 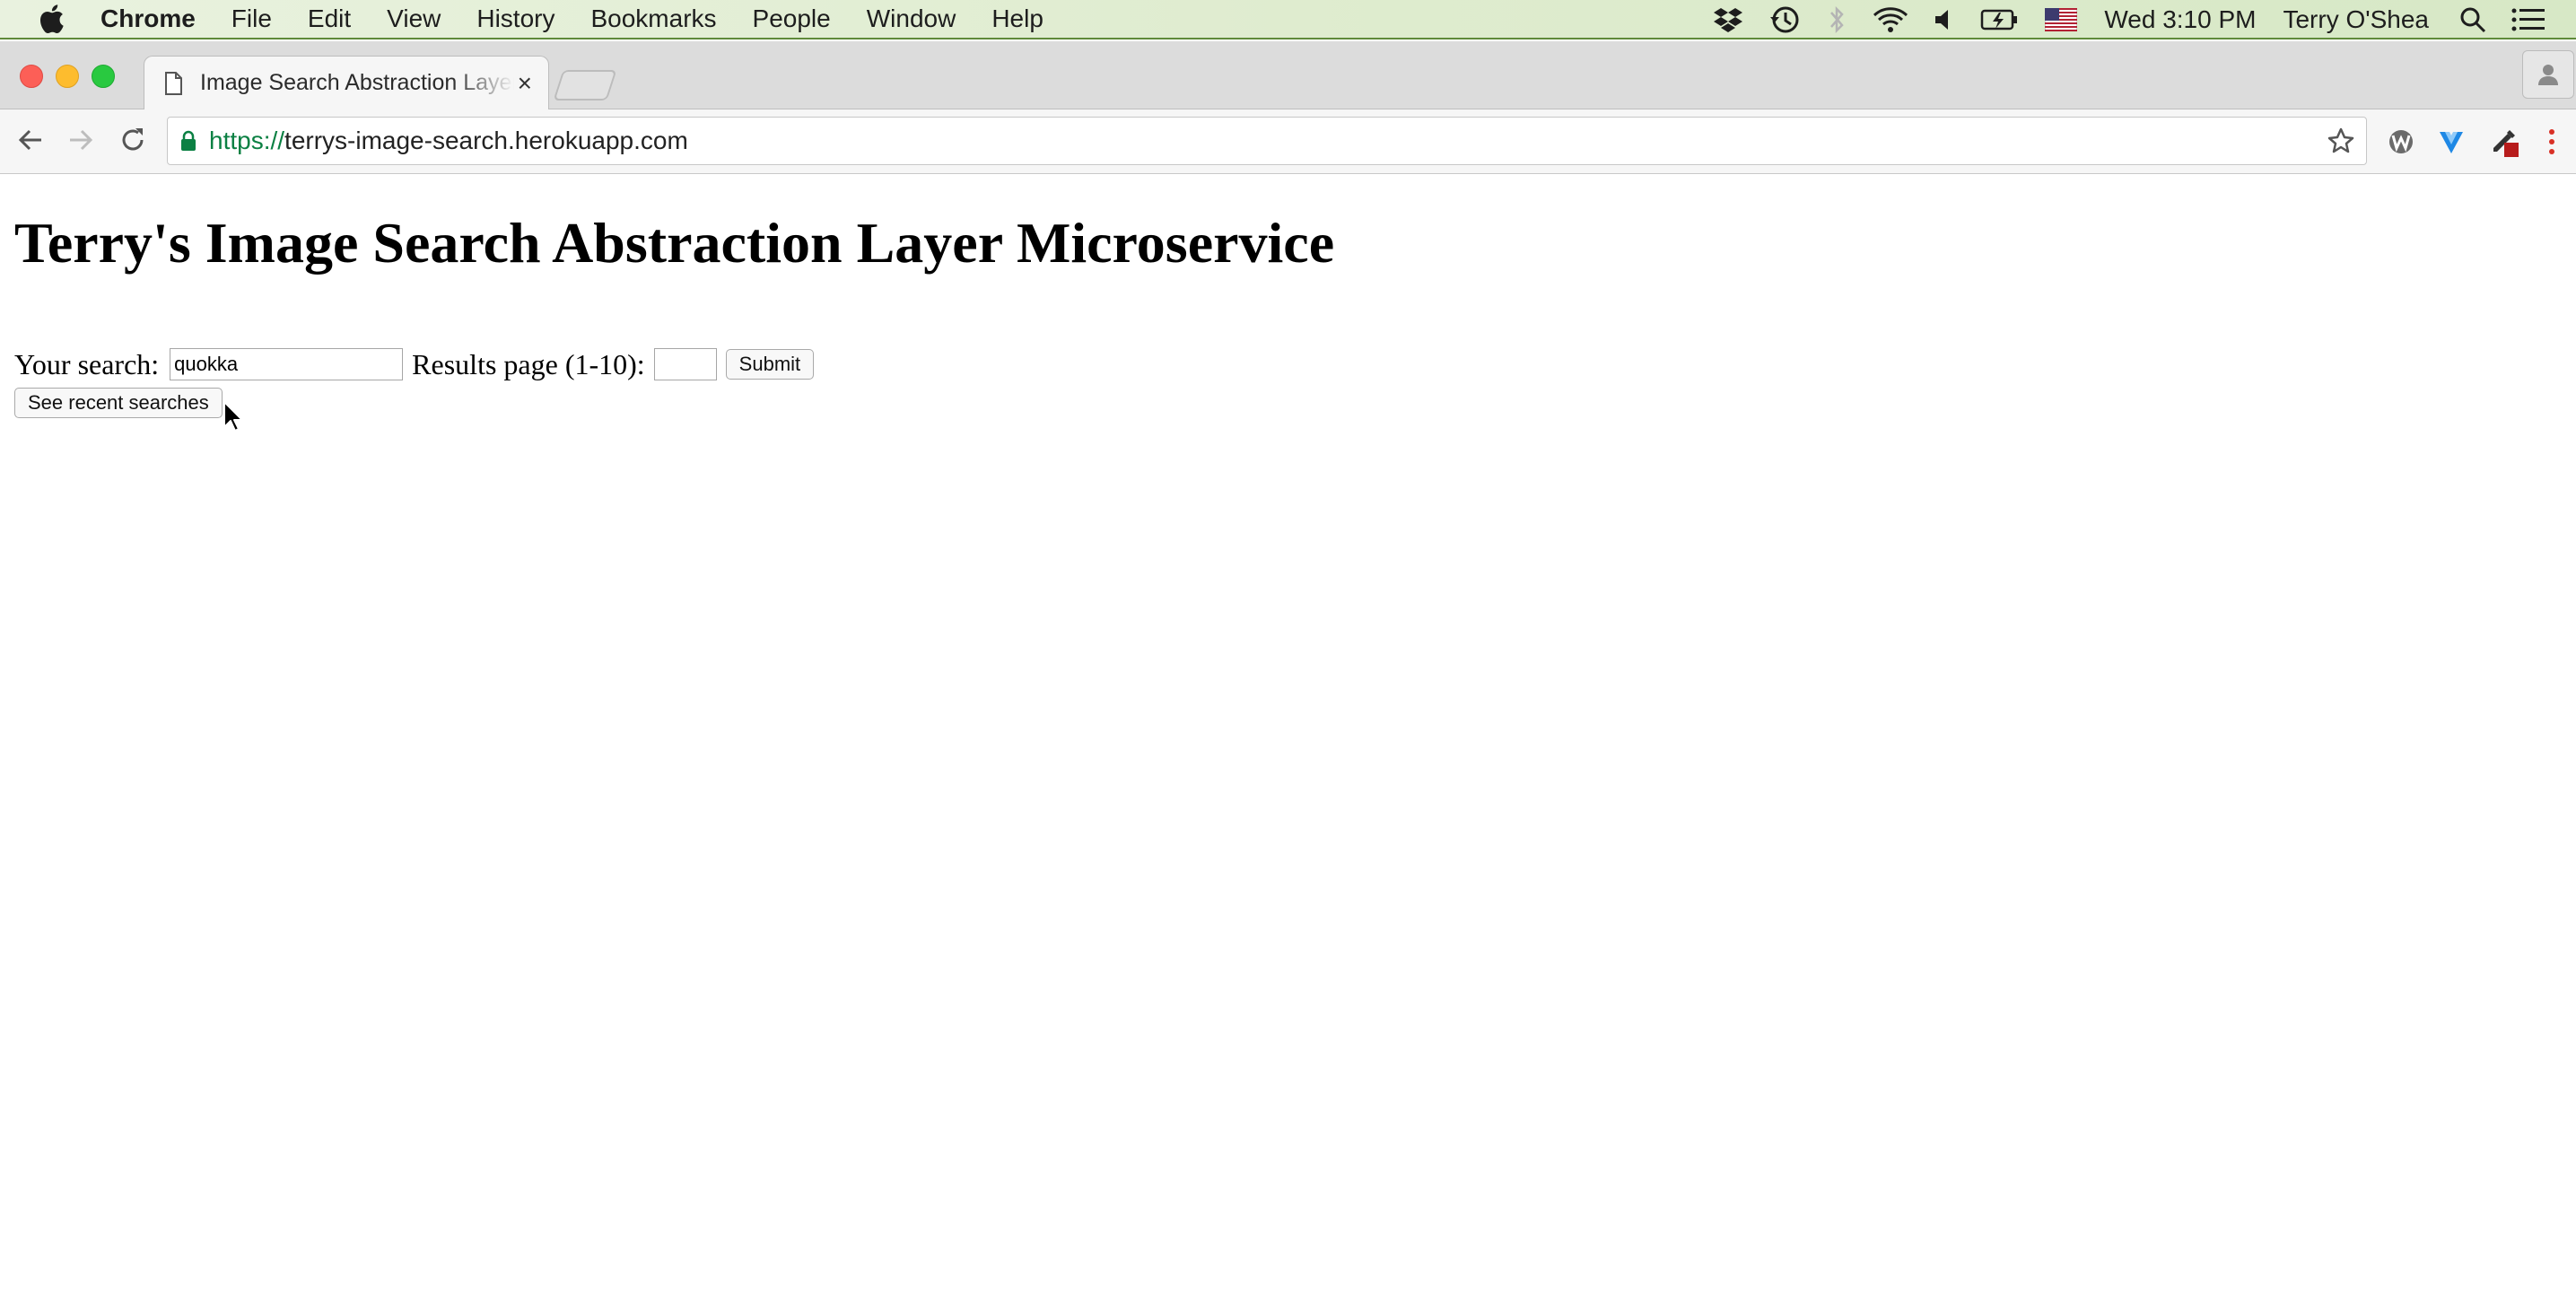 What do you see at coordinates (1728, 20) in the screenshot?
I see `dropbox-icon` at bounding box center [1728, 20].